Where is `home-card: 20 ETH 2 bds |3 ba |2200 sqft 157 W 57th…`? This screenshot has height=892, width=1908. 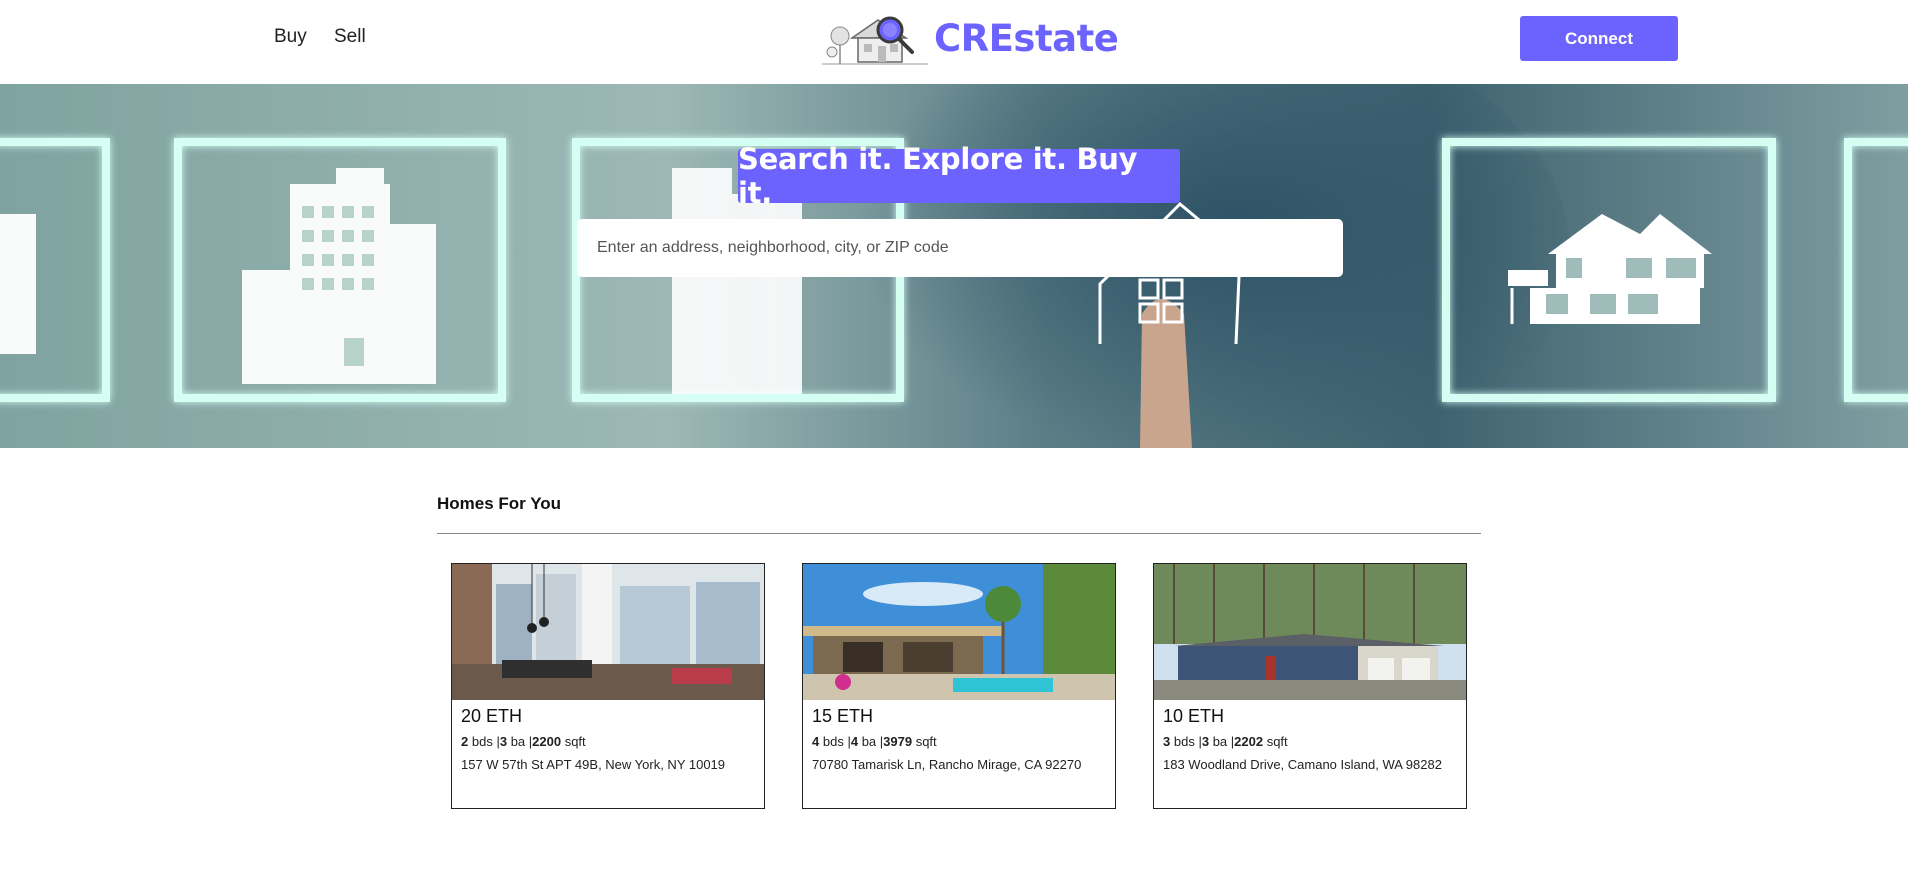 home-card: 20 ETH 2 bds |3 ba |2200 sqft 157 W 57th… is located at coordinates (608, 686).